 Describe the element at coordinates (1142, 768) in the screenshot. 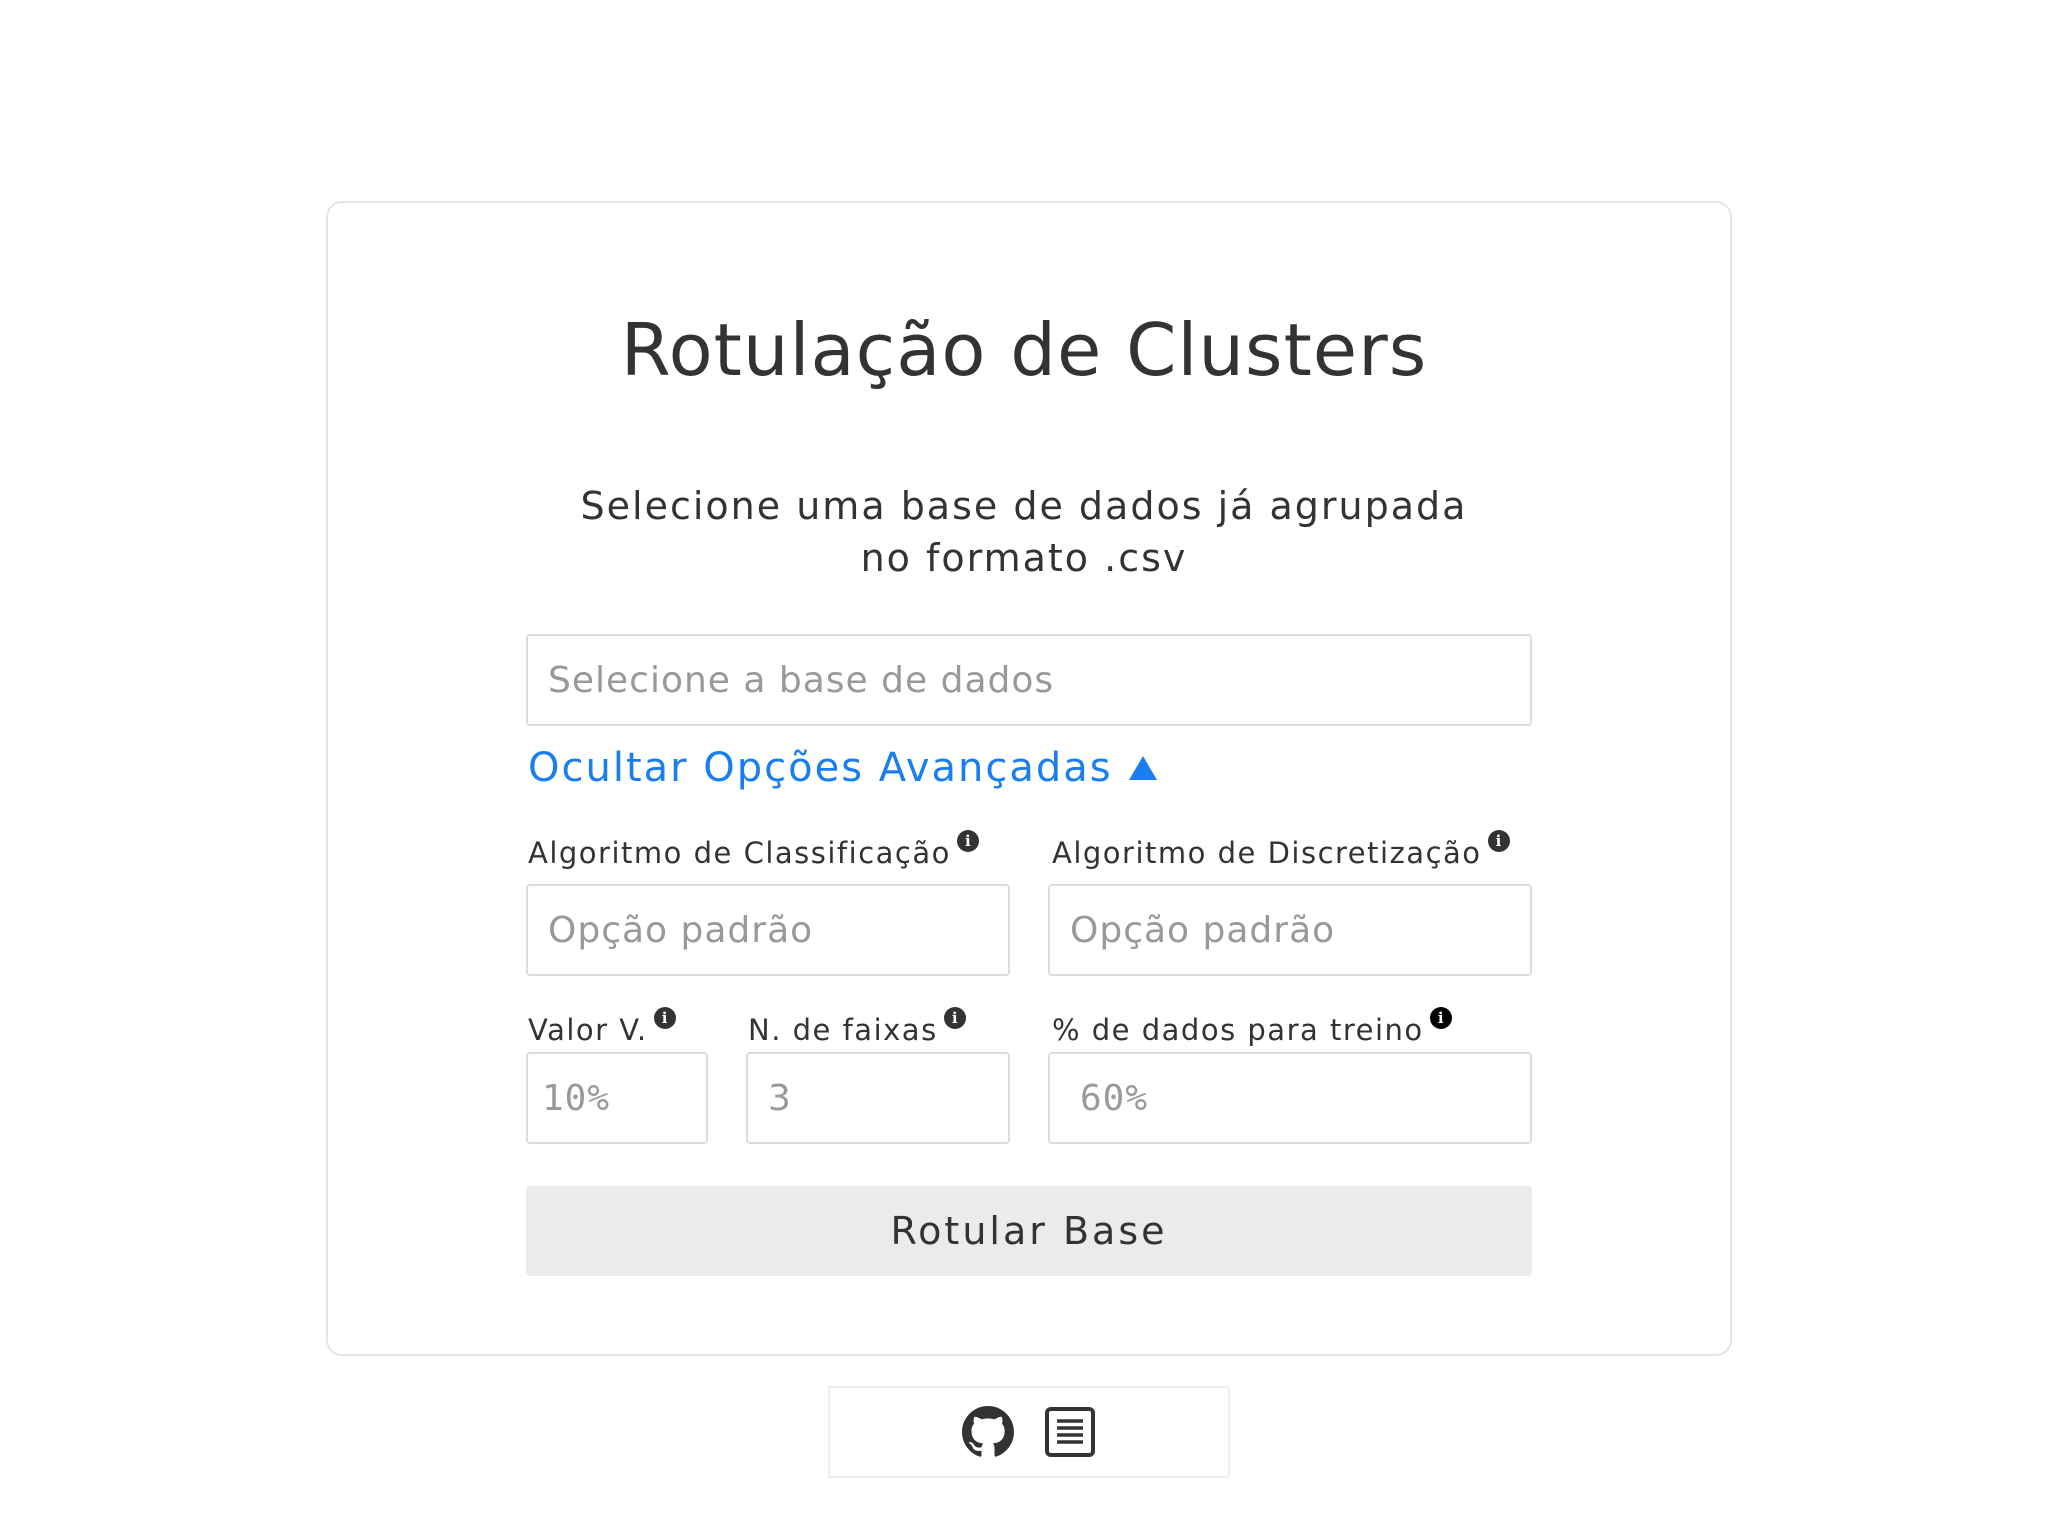

I see `triangle-up-icon` at that location.